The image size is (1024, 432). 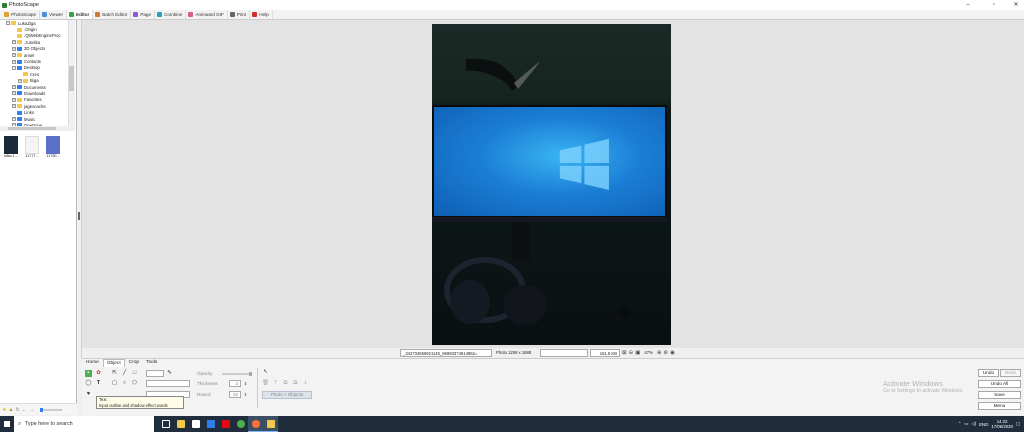 I want to click on taskbar-search: ⌕ Type here to search, so click(x=84, y=424).